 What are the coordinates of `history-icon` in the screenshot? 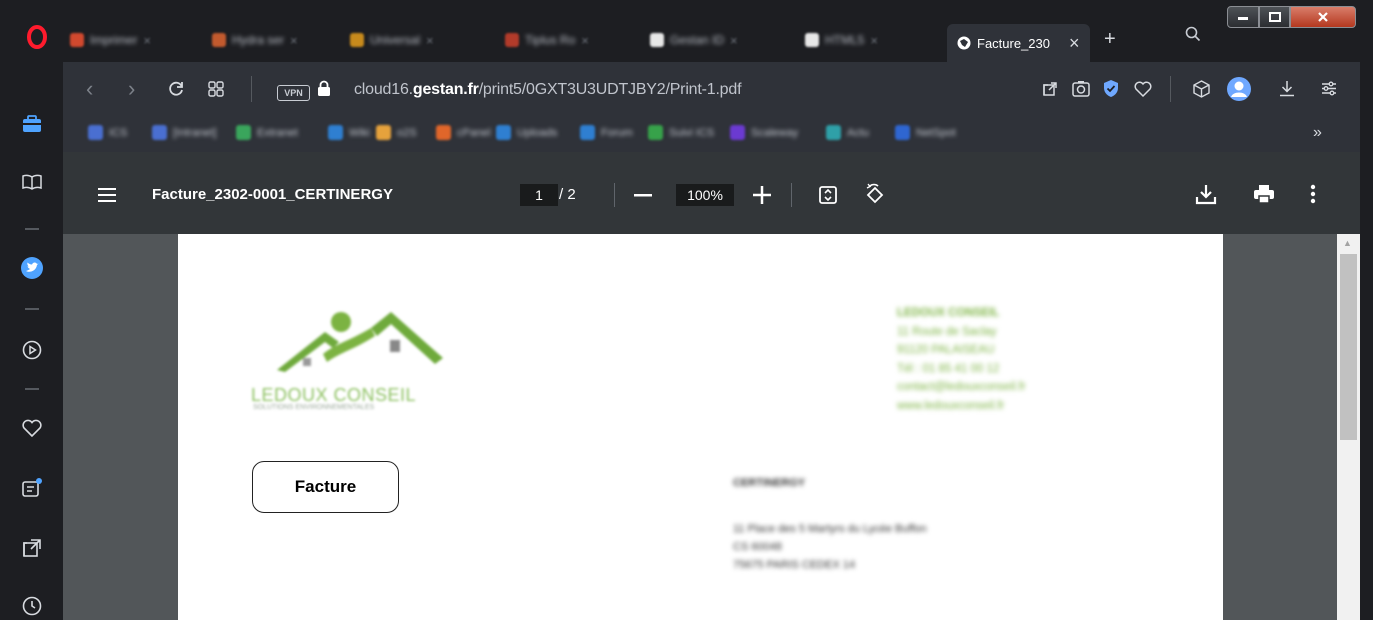 It's located at (32, 606).